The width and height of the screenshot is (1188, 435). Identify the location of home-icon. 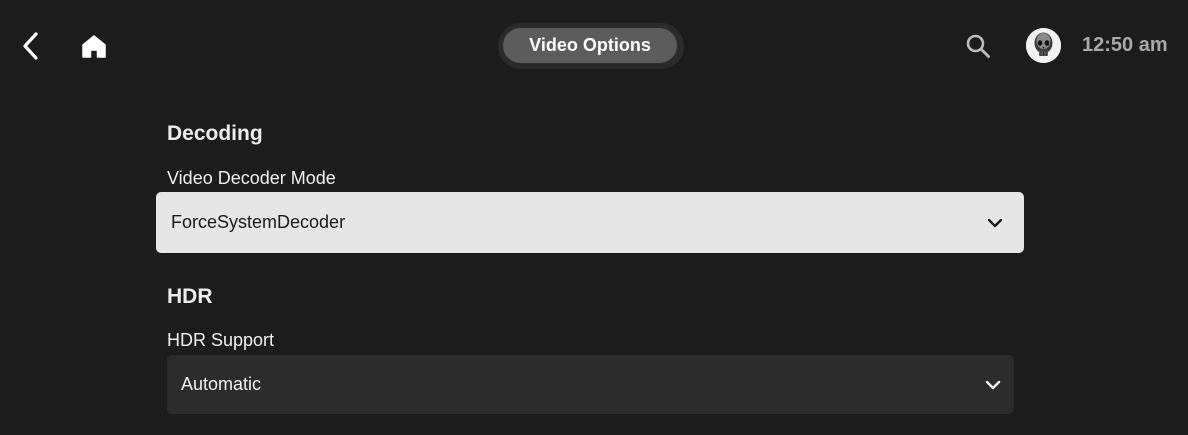
(94, 46).